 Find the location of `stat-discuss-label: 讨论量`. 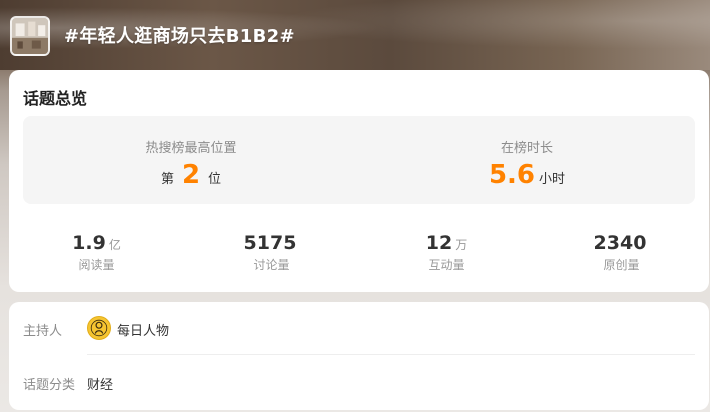

stat-discuss-label: 讨论量 is located at coordinates (271, 265).